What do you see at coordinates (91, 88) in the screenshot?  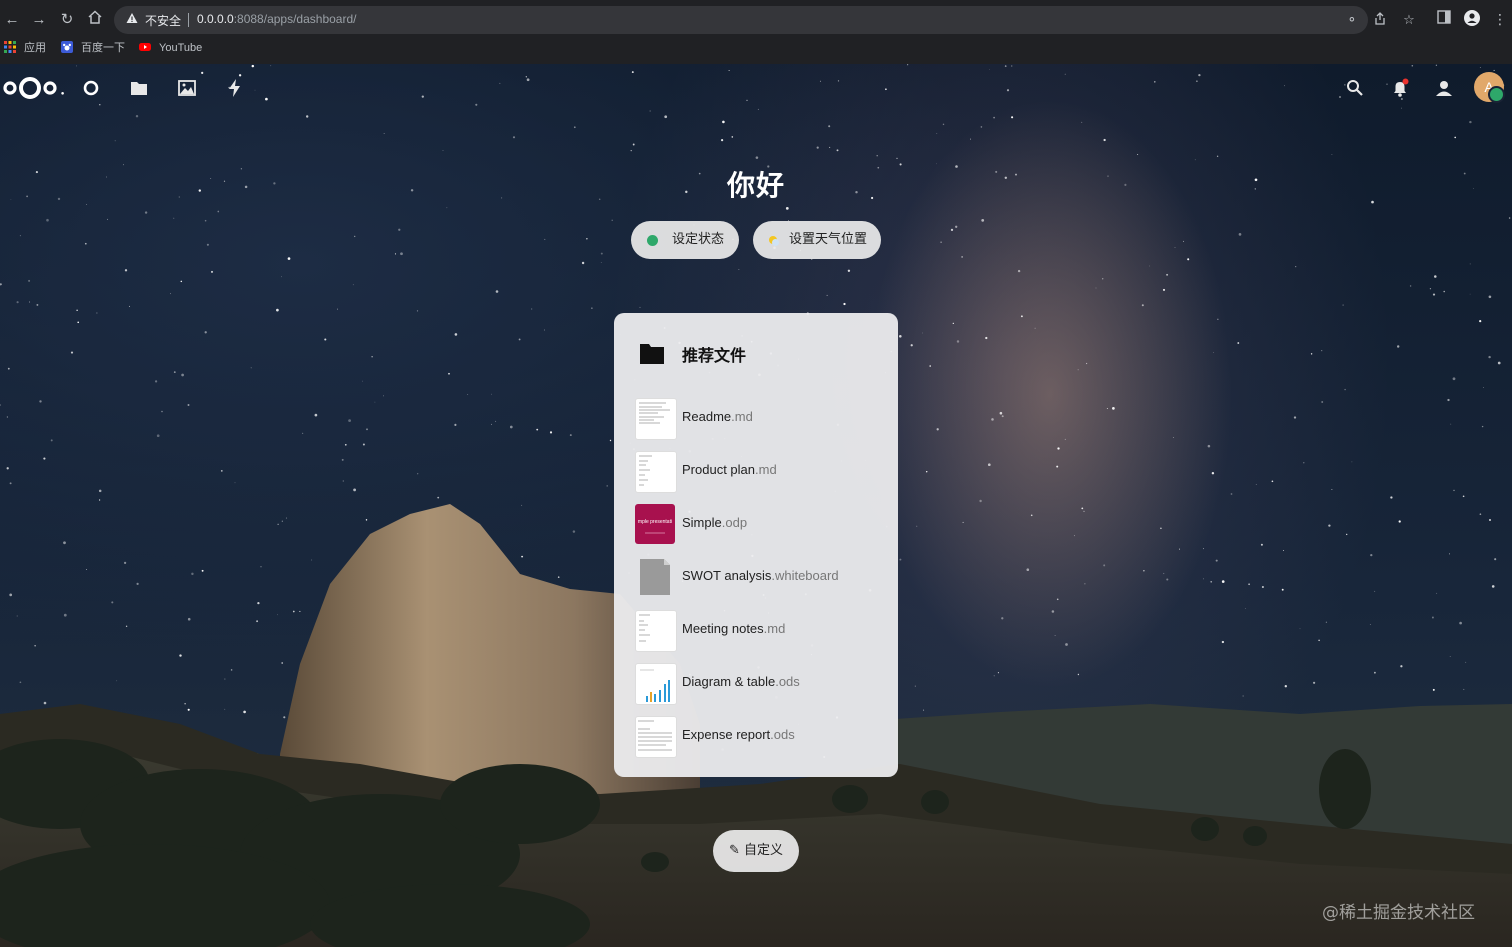 I see `dashboard-app-icon` at bounding box center [91, 88].